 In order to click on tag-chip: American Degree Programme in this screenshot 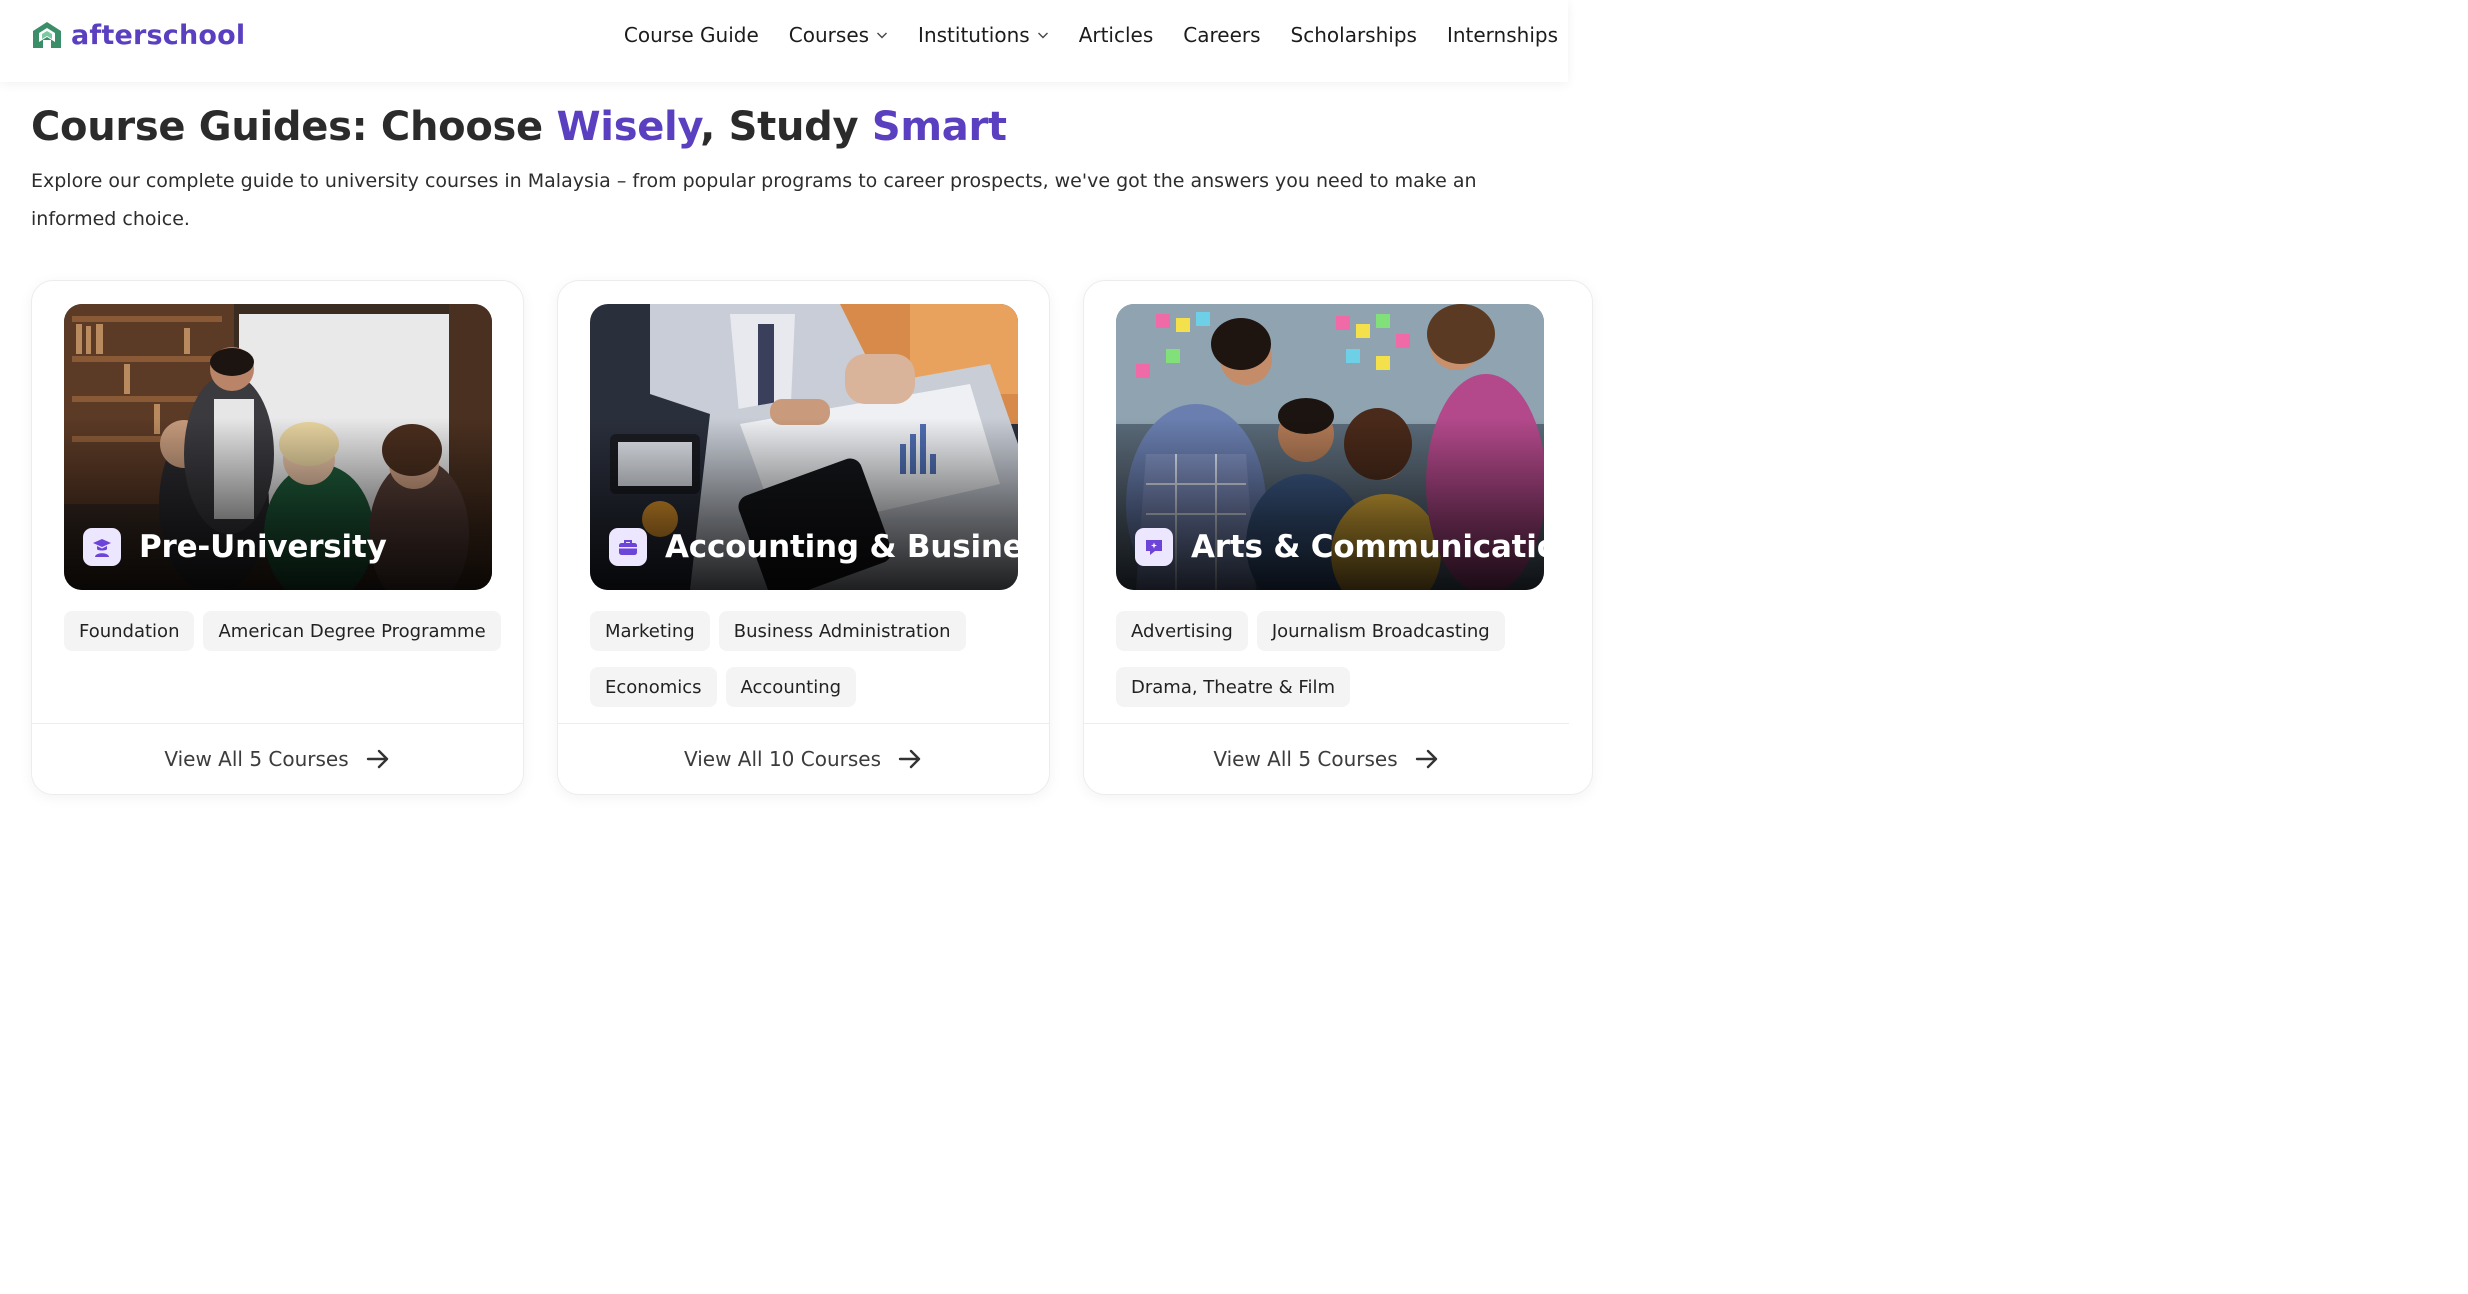, I will do `click(352, 631)`.